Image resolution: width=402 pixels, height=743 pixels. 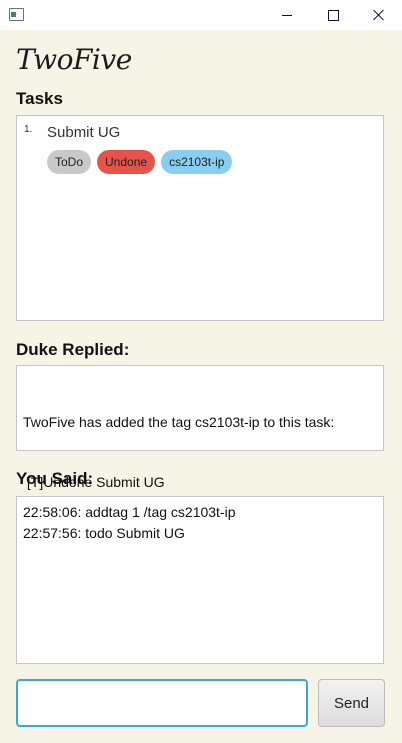 What do you see at coordinates (201, 15) in the screenshot?
I see `window-titlebar` at bounding box center [201, 15].